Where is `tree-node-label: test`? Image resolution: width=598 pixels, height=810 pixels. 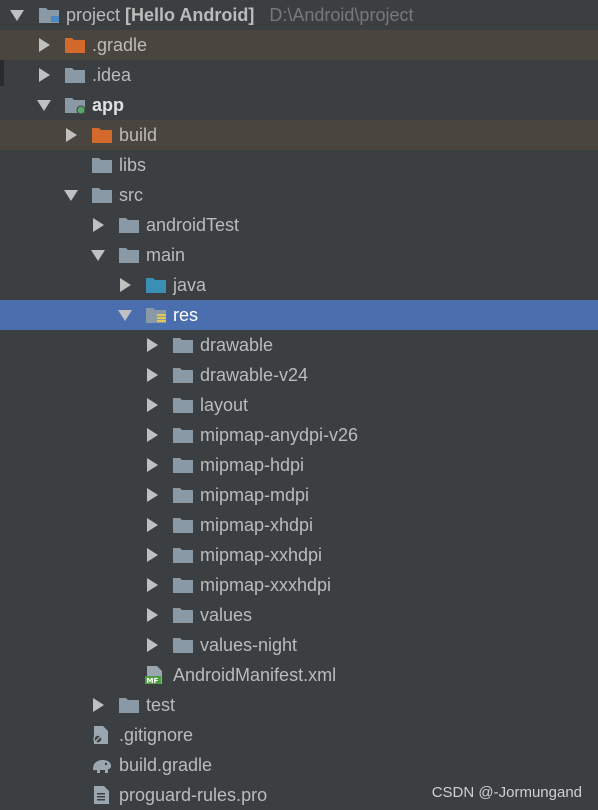 tree-node-label: test is located at coordinates (161, 705).